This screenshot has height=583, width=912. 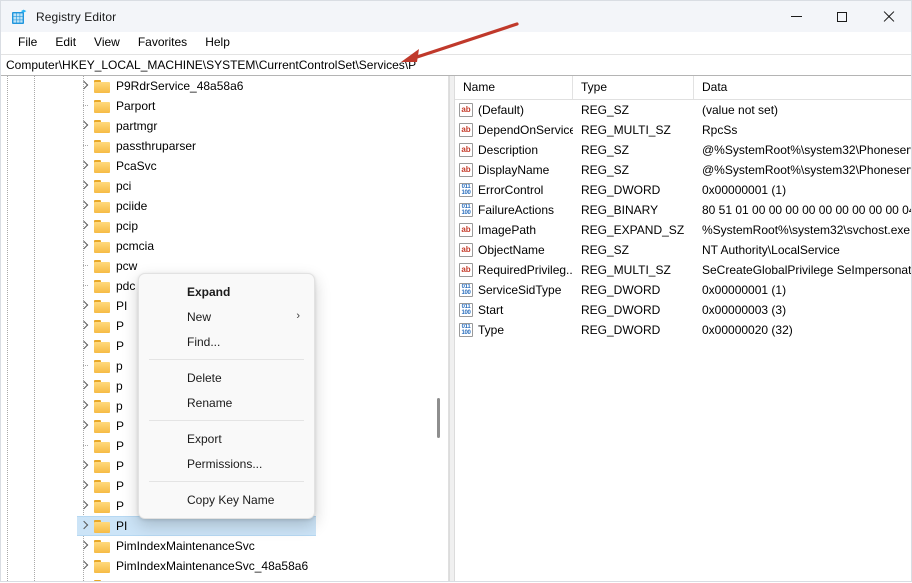 What do you see at coordinates (888, 16) in the screenshot?
I see `close-button` at bounding box center [888, 16].